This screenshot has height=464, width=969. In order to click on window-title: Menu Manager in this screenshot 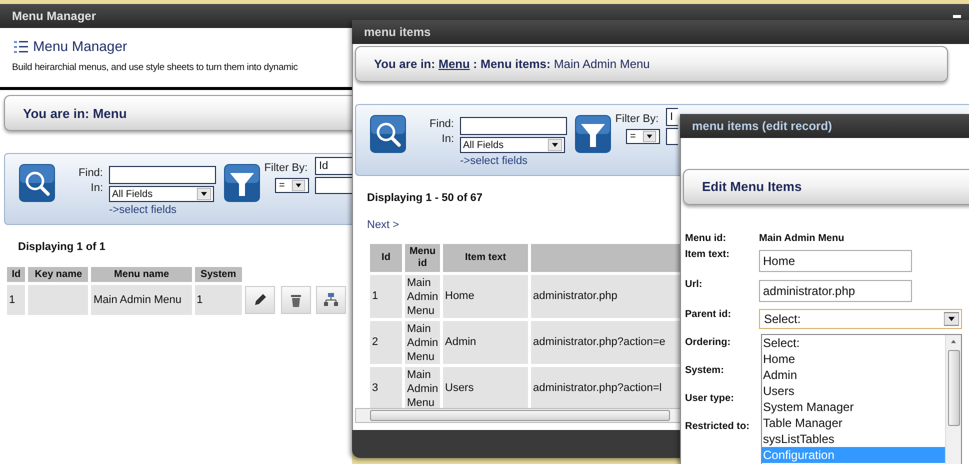, I will do `click(54, 16)`.